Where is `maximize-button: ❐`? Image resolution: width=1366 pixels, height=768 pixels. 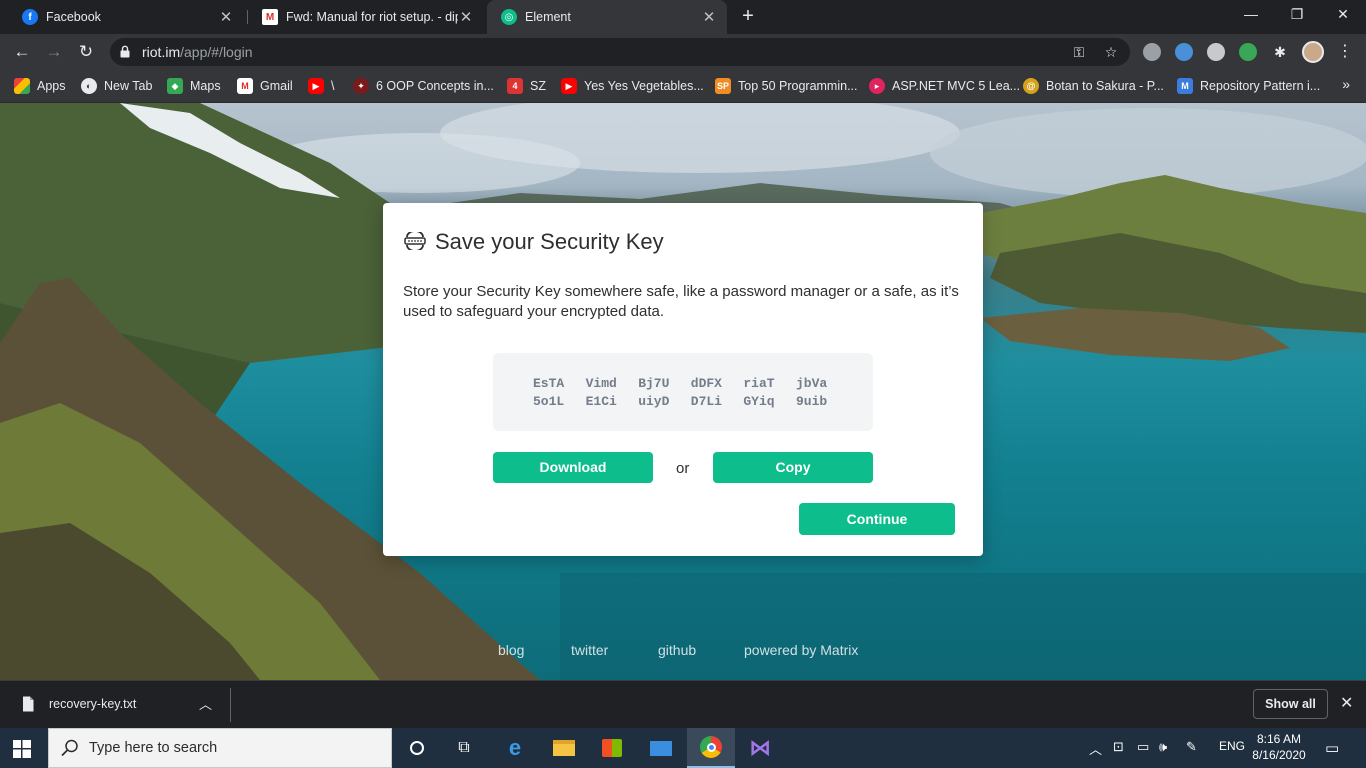 maximize-button: ❐ is located at coordinates (1297, 15).